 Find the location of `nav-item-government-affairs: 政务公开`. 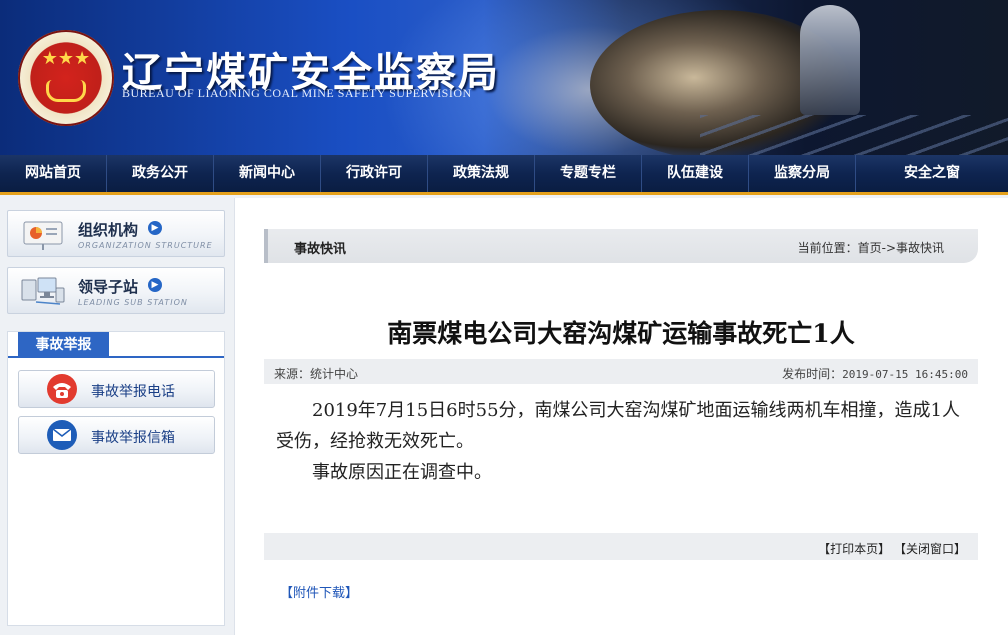

nav-item-government-affairs: 政务公开 is located at coordinates (160, 173).